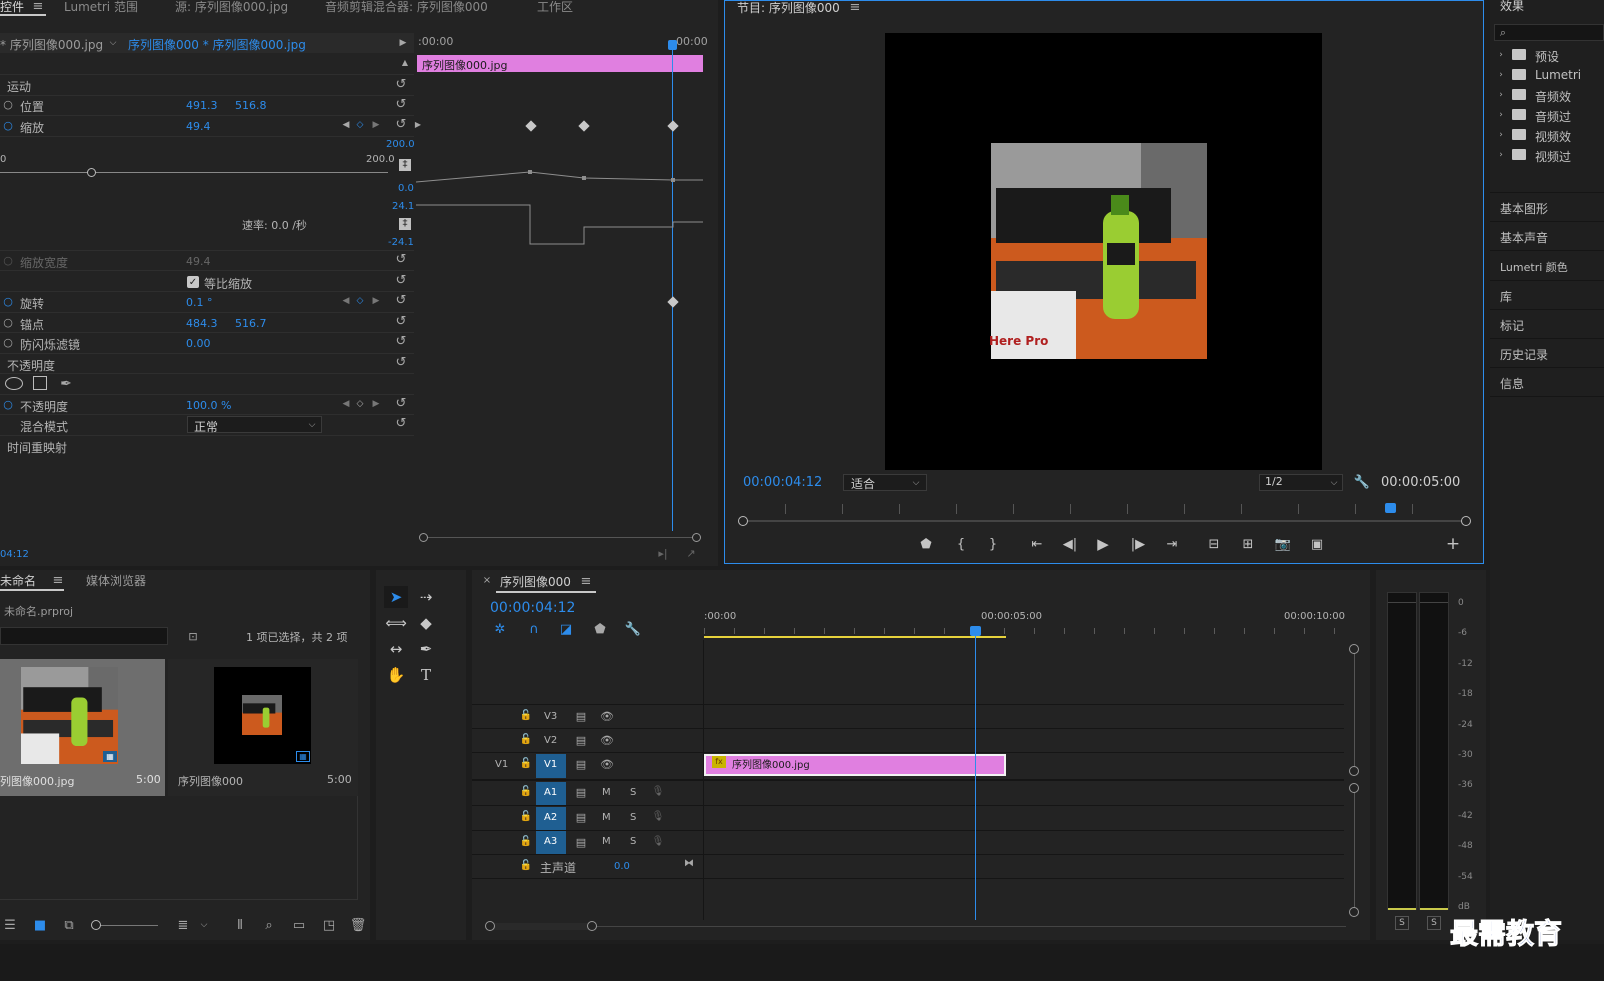 This screenshot has height=981, width=1604. Describe the element at coordinates (1506, 296) in the screenshot. I see `panel-libraries: 库` at that location.